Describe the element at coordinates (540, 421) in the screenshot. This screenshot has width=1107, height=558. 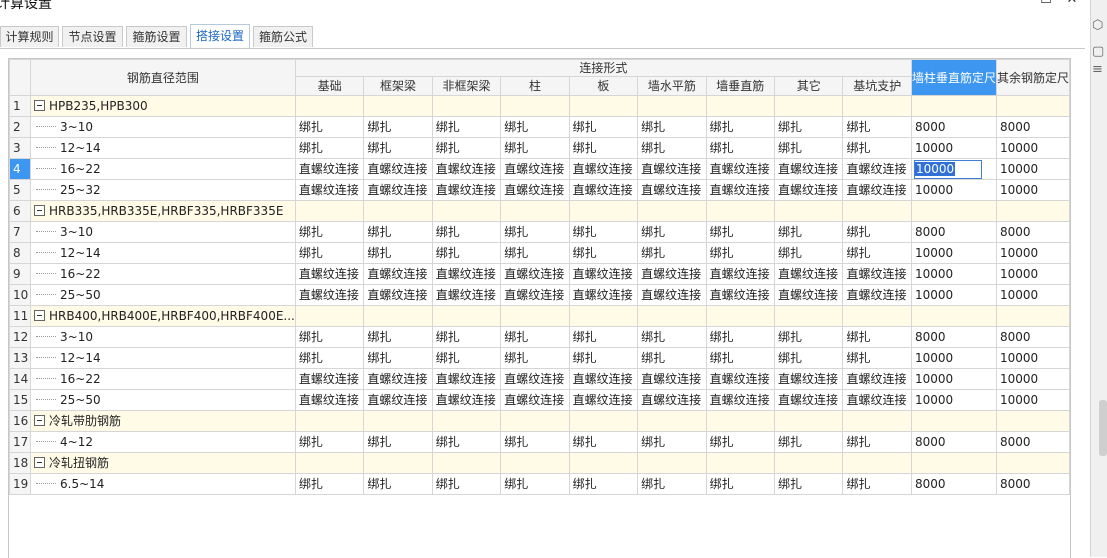
I see `group-row: 16 冷轧带肋钢筋` at that location.